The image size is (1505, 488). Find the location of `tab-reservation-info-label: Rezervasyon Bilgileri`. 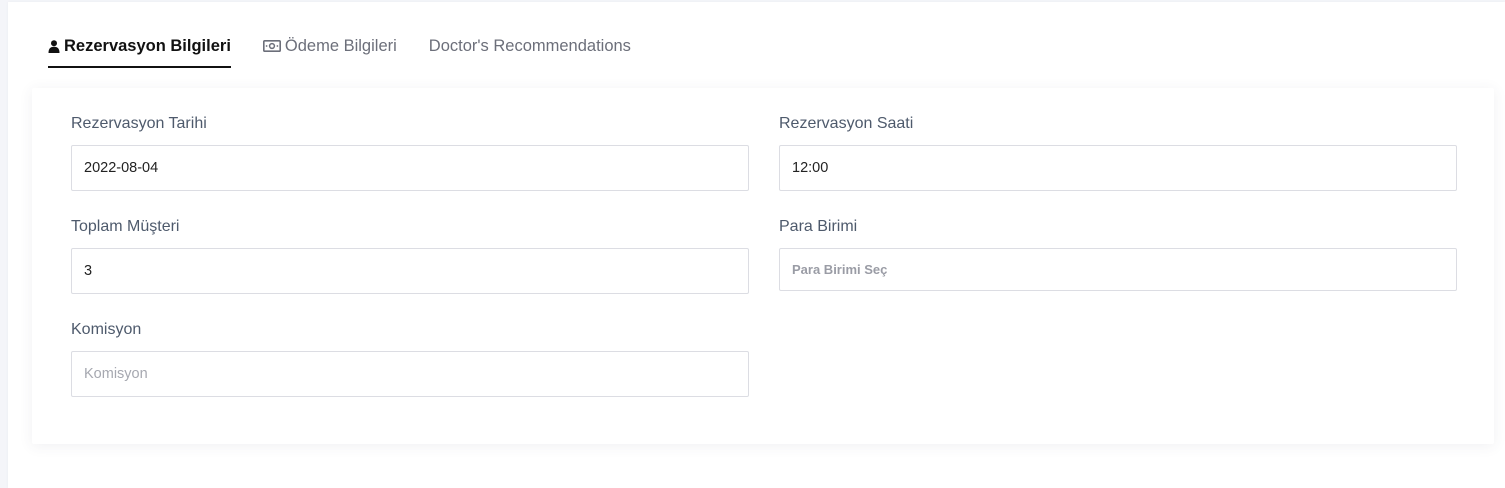

tab-reservation-info-label: Rezervasyon Bilgileri is located at coordinates (147, 45).